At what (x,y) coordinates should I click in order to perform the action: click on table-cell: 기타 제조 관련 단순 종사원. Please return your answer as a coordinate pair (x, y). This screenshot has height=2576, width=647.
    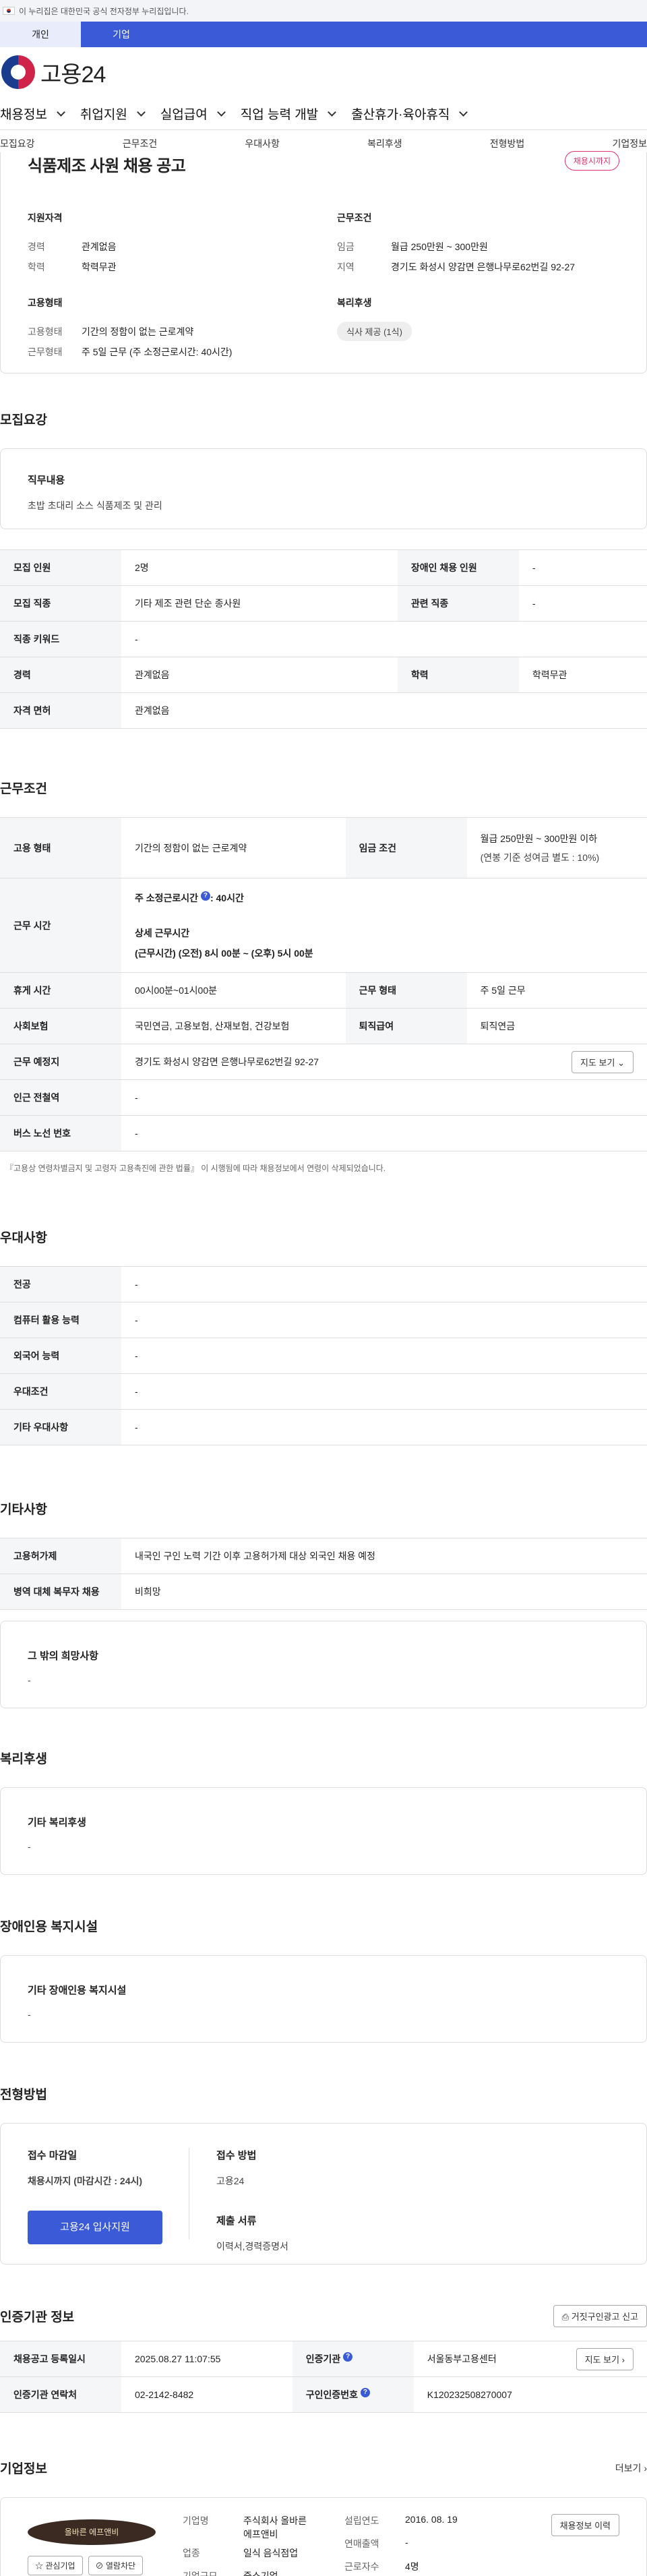
    Looking at the image, I should click on (259, 603).